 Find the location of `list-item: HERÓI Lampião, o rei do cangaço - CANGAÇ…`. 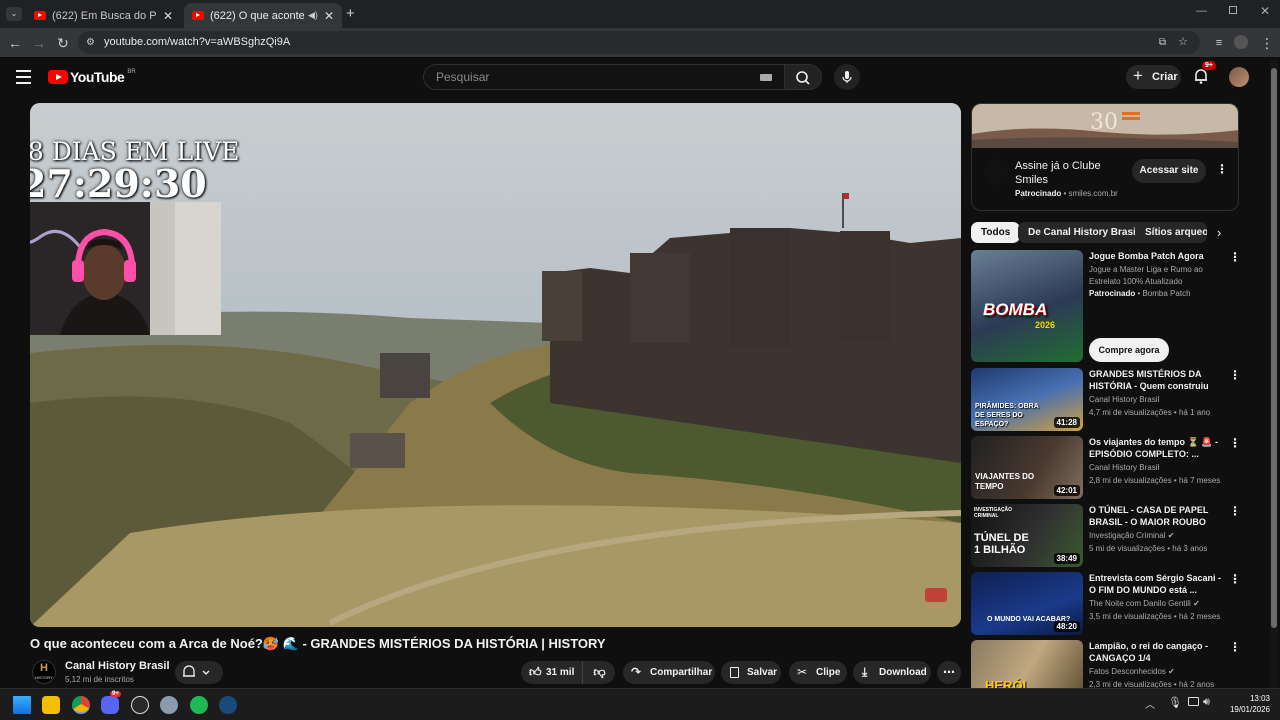

list-item: HERÓI Lampião, o rei do cangaço - CANGAÇ… is located at coordinates (1106, 664).